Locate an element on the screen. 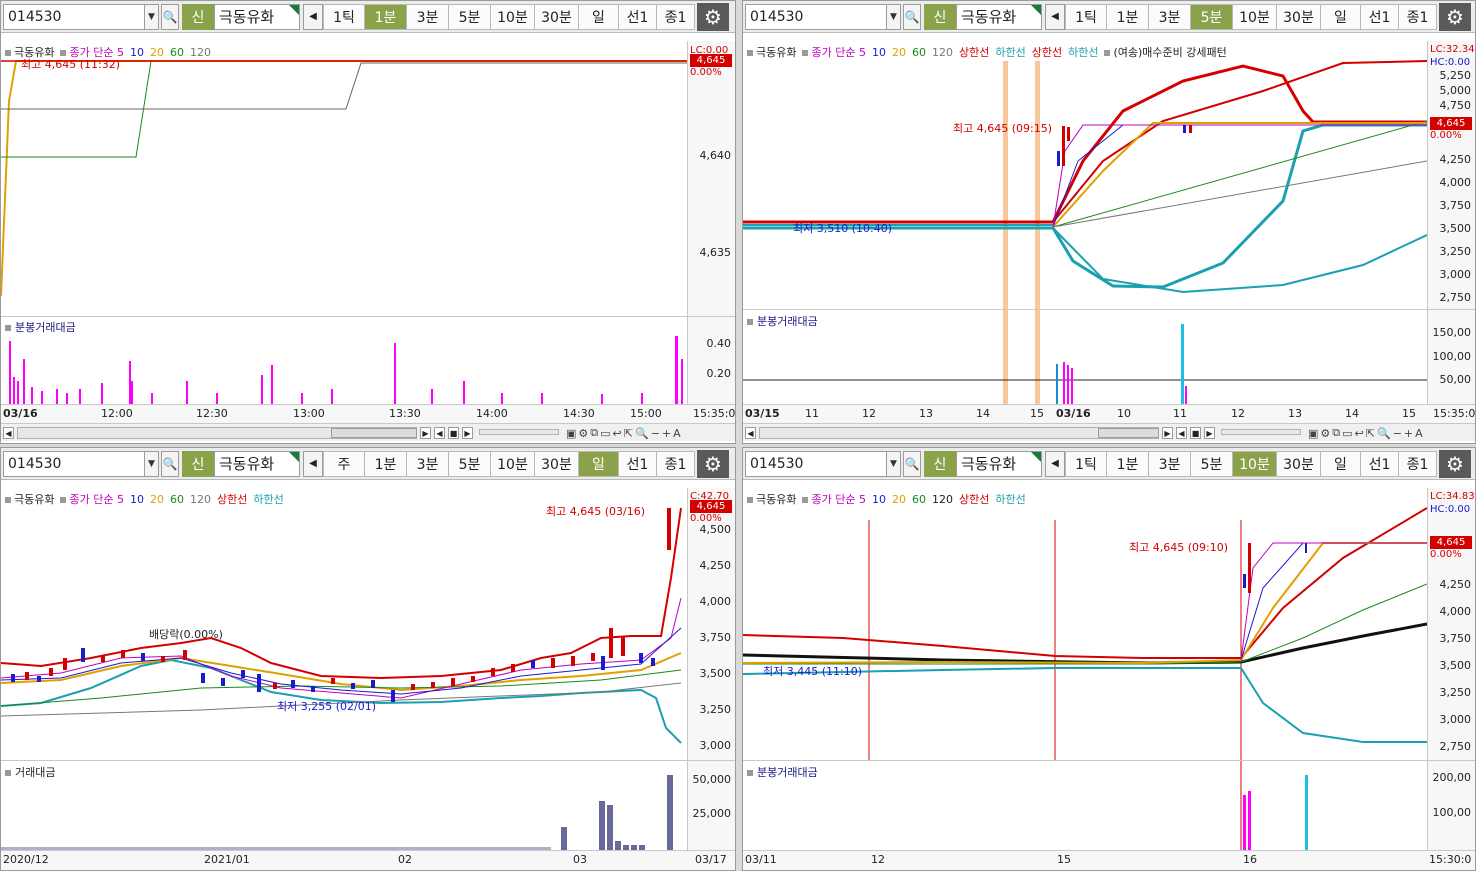  minus-icon: − is located at coordinates (1397, 433).